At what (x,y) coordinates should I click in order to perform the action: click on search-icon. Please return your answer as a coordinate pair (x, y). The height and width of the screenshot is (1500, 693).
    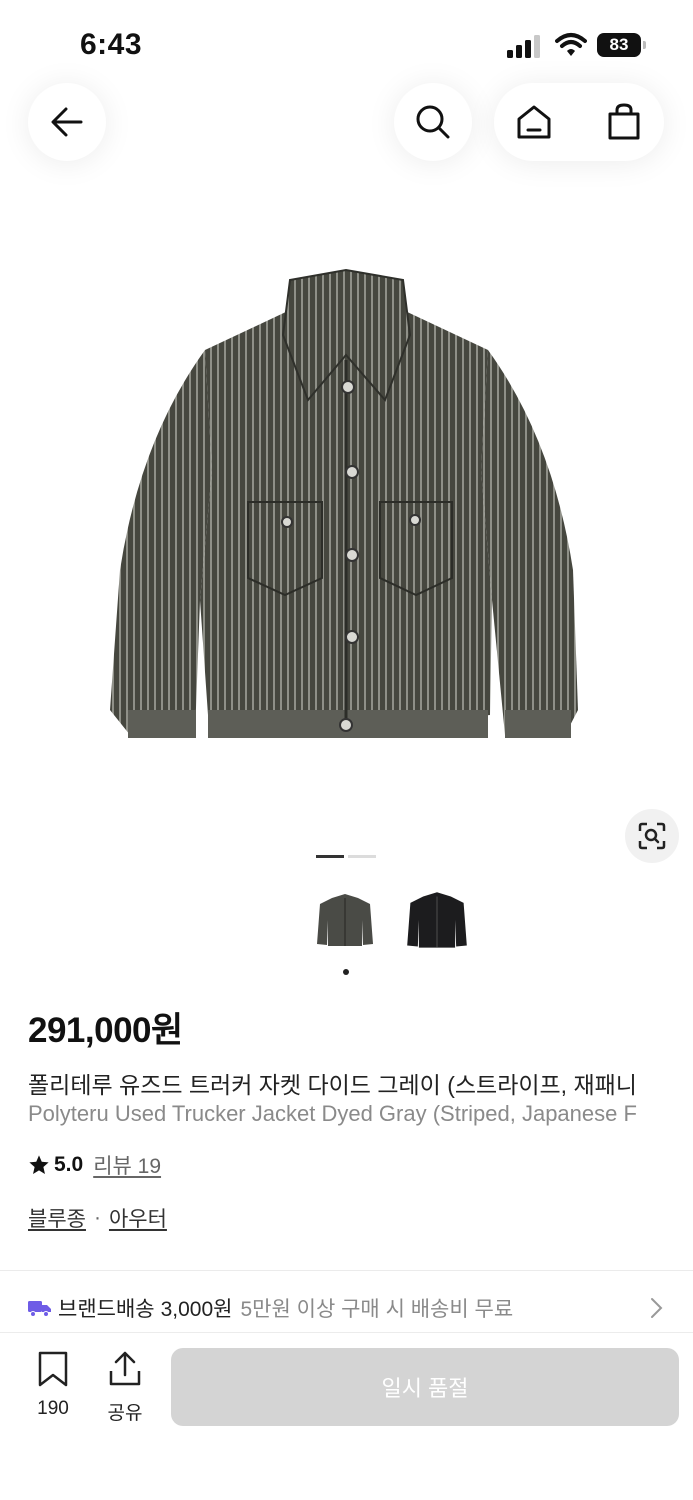
    Looking at the image, I should click on (433, 122).